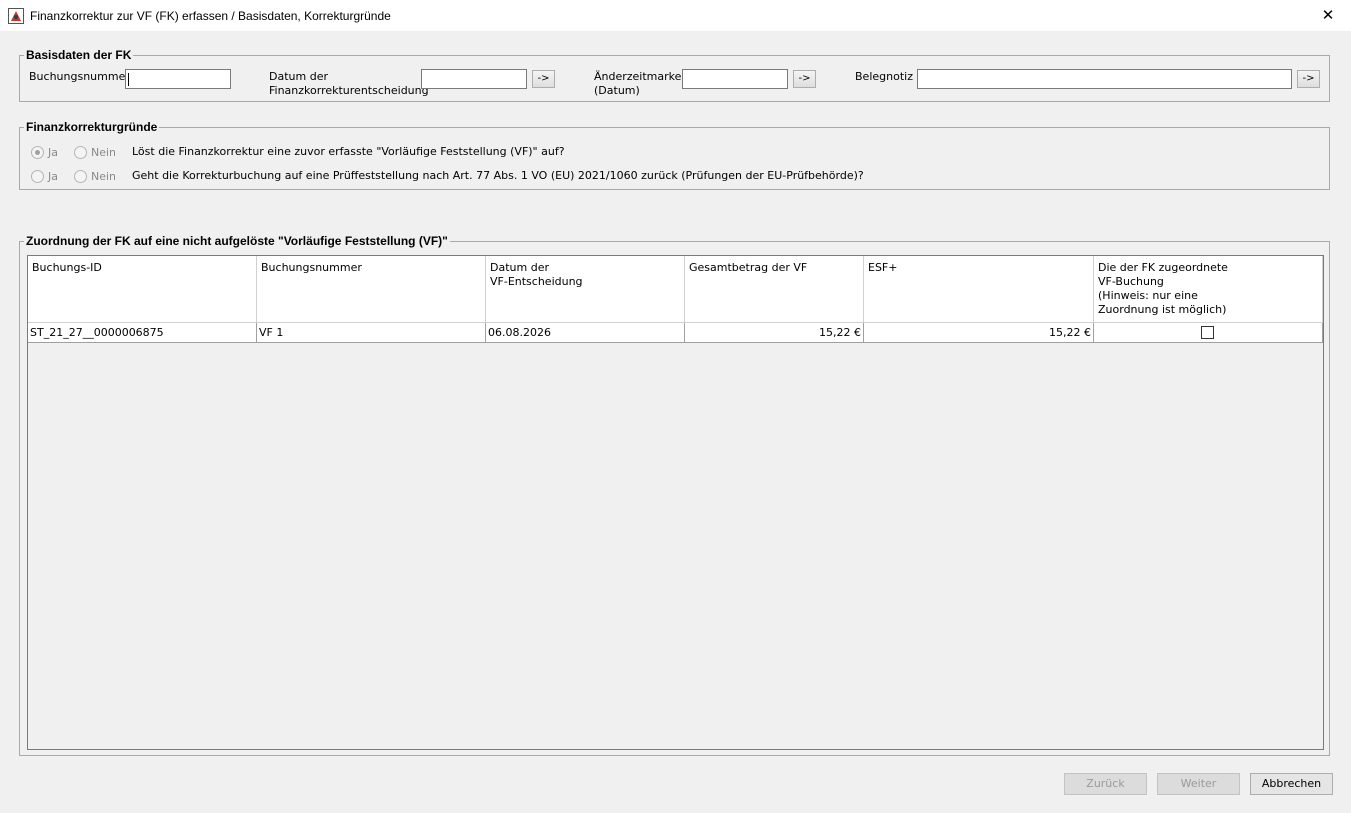 This screenshot has width=1351, height=813. What do you see at coordinates (104, 152) in the screenshot?
I see `q1-nein-label: Nein` at bounding box center [104, 152].